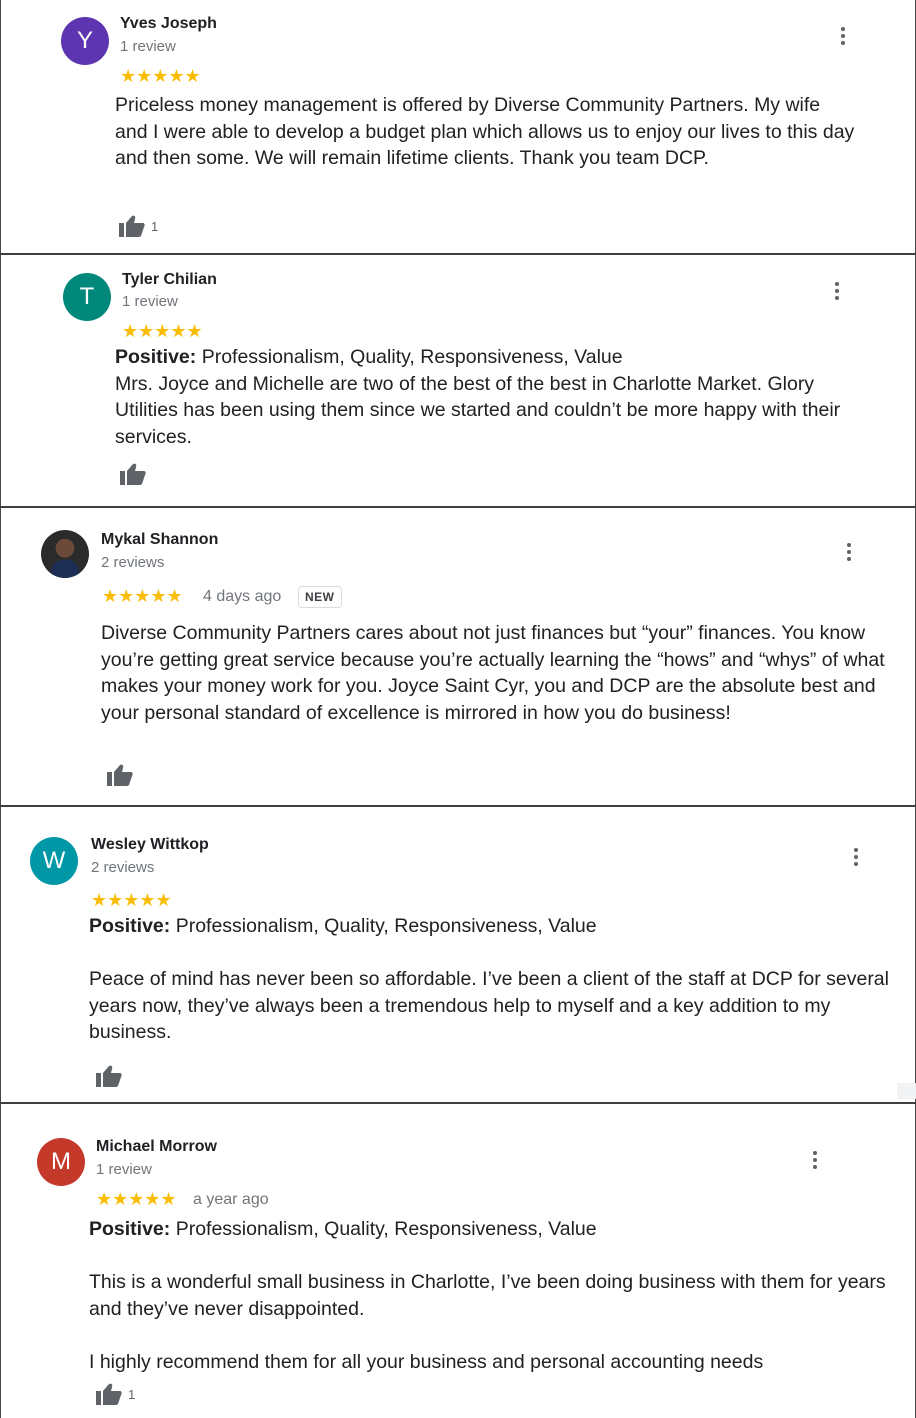  I want to click on avatar: M, so click(61, 1162).